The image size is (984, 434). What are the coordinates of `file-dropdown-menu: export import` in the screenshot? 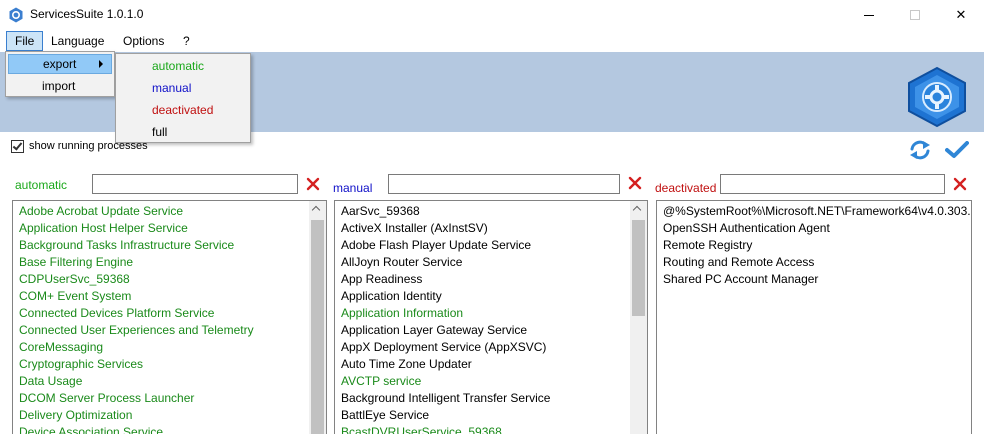 It's located at (60, 74).